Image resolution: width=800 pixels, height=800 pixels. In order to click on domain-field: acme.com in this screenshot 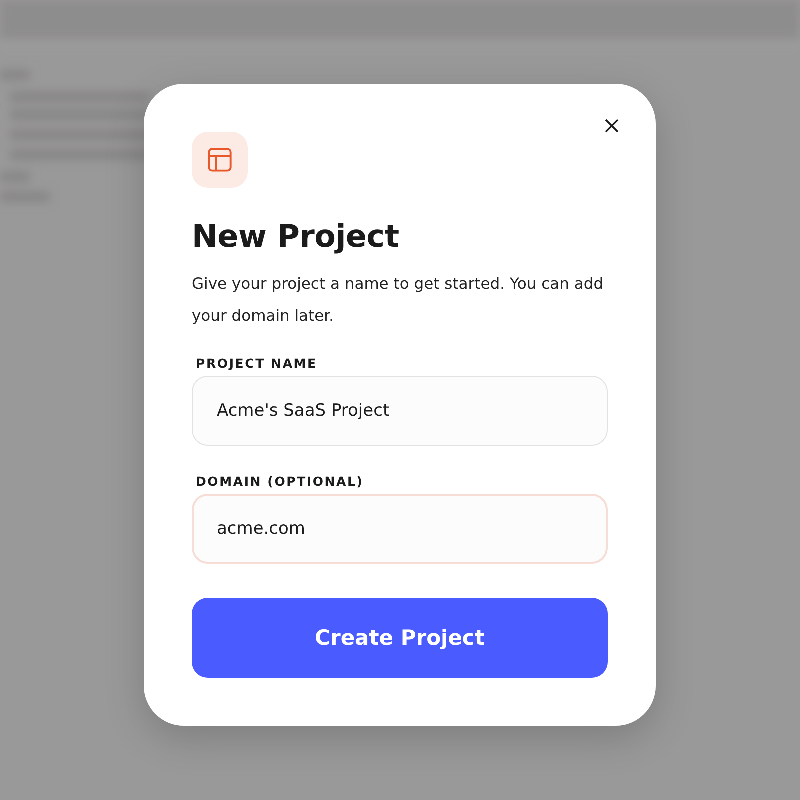, I will do `click(400, 529)`.